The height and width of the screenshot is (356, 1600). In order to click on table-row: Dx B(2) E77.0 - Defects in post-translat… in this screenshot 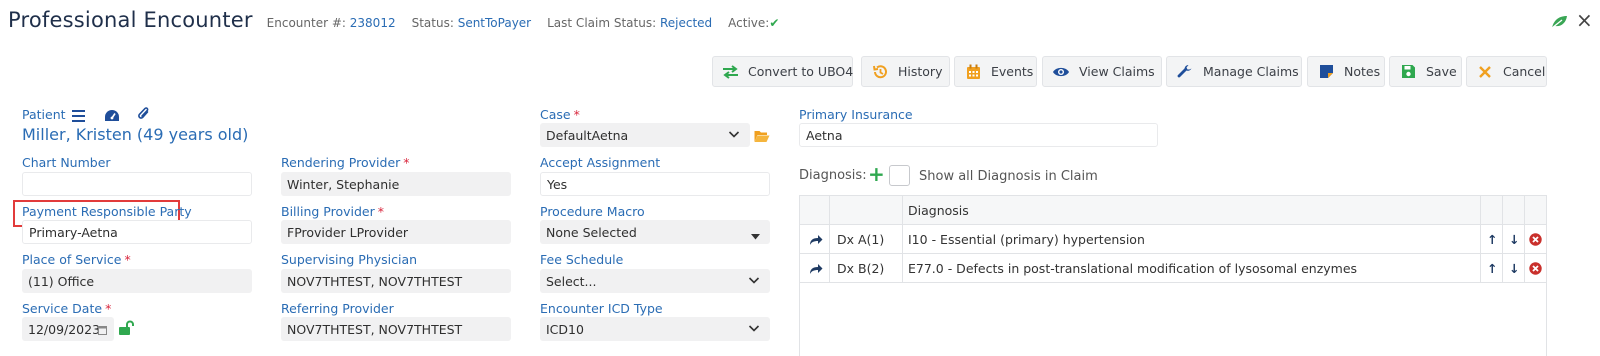, I will do `click(1173, 268)`.